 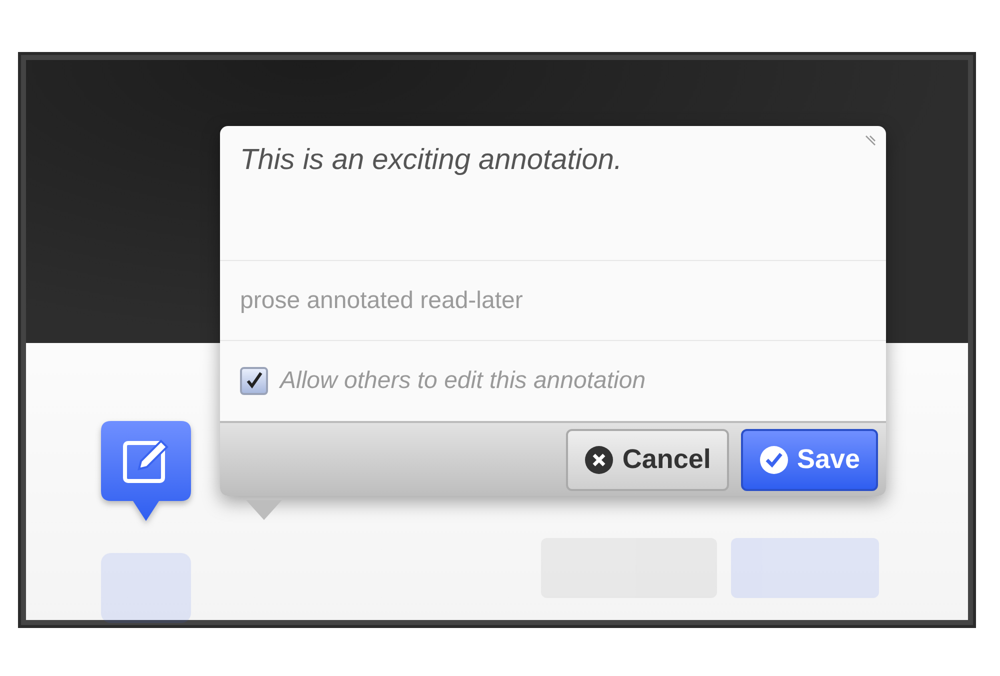 What do you see at coordinates (599, 459) in the screenshot?
I see `close-icon` at bounding box center [599, 459].